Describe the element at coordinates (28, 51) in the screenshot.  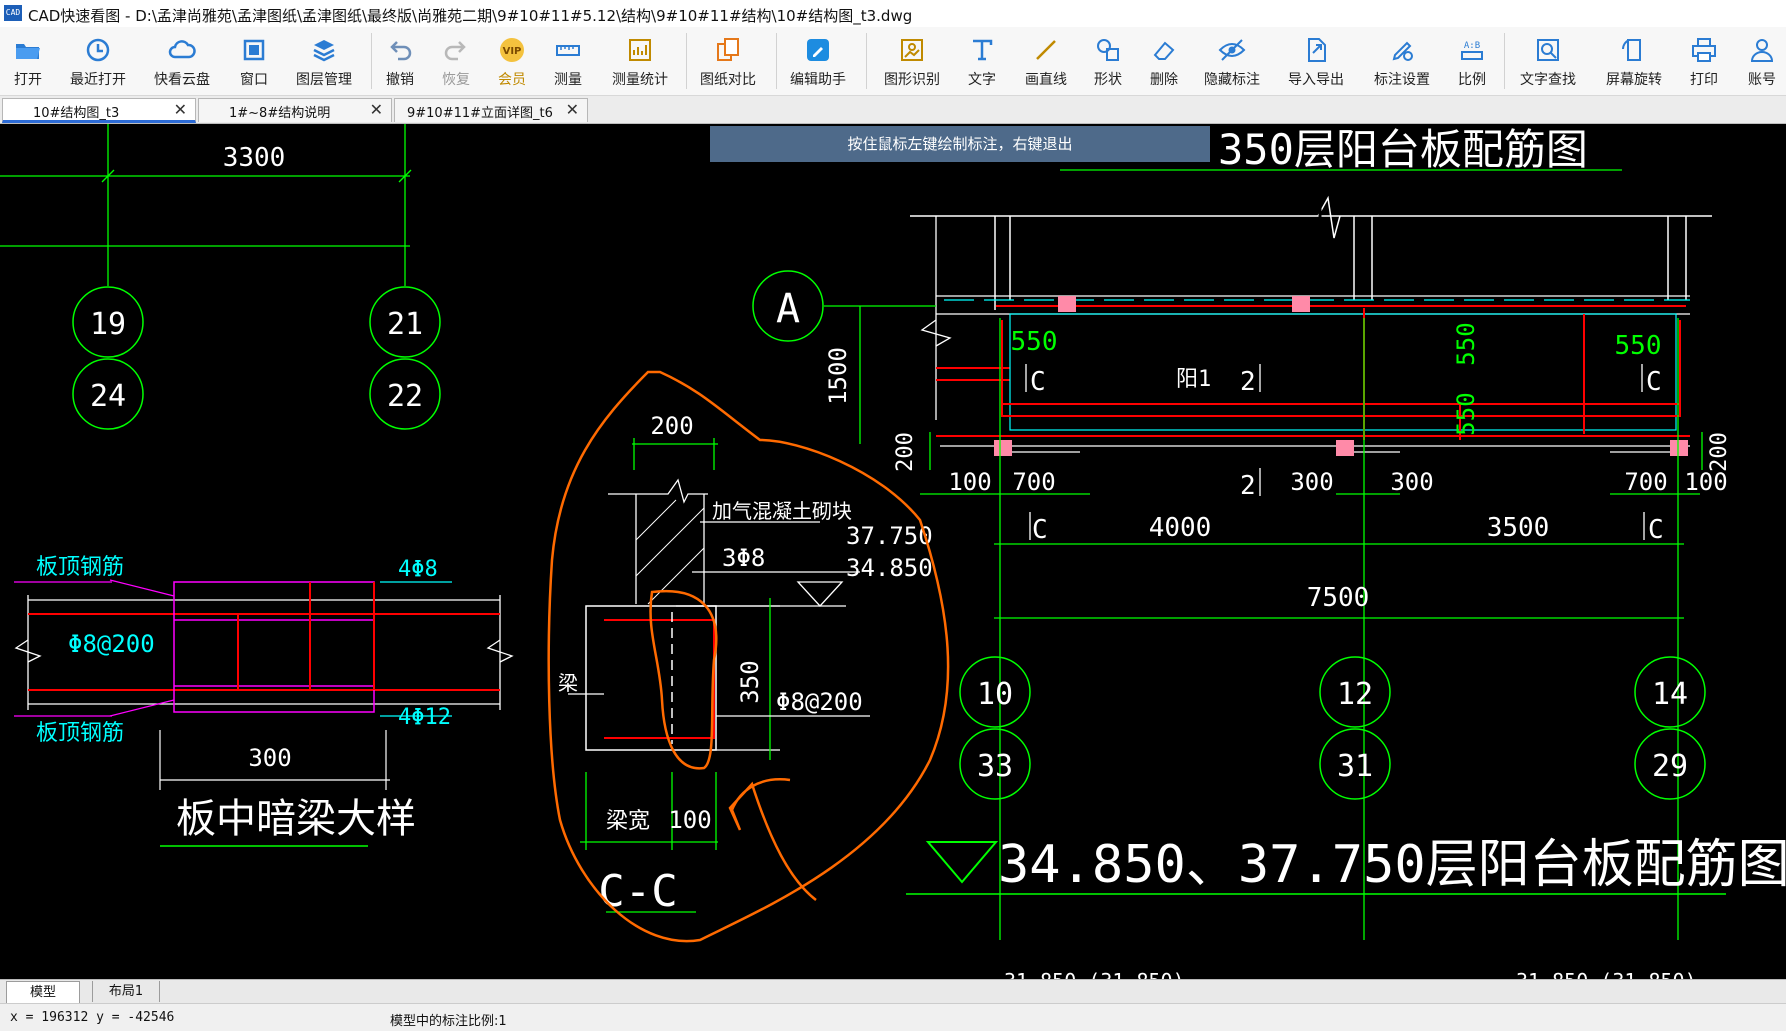
I see `folder-open-icon` at that location.